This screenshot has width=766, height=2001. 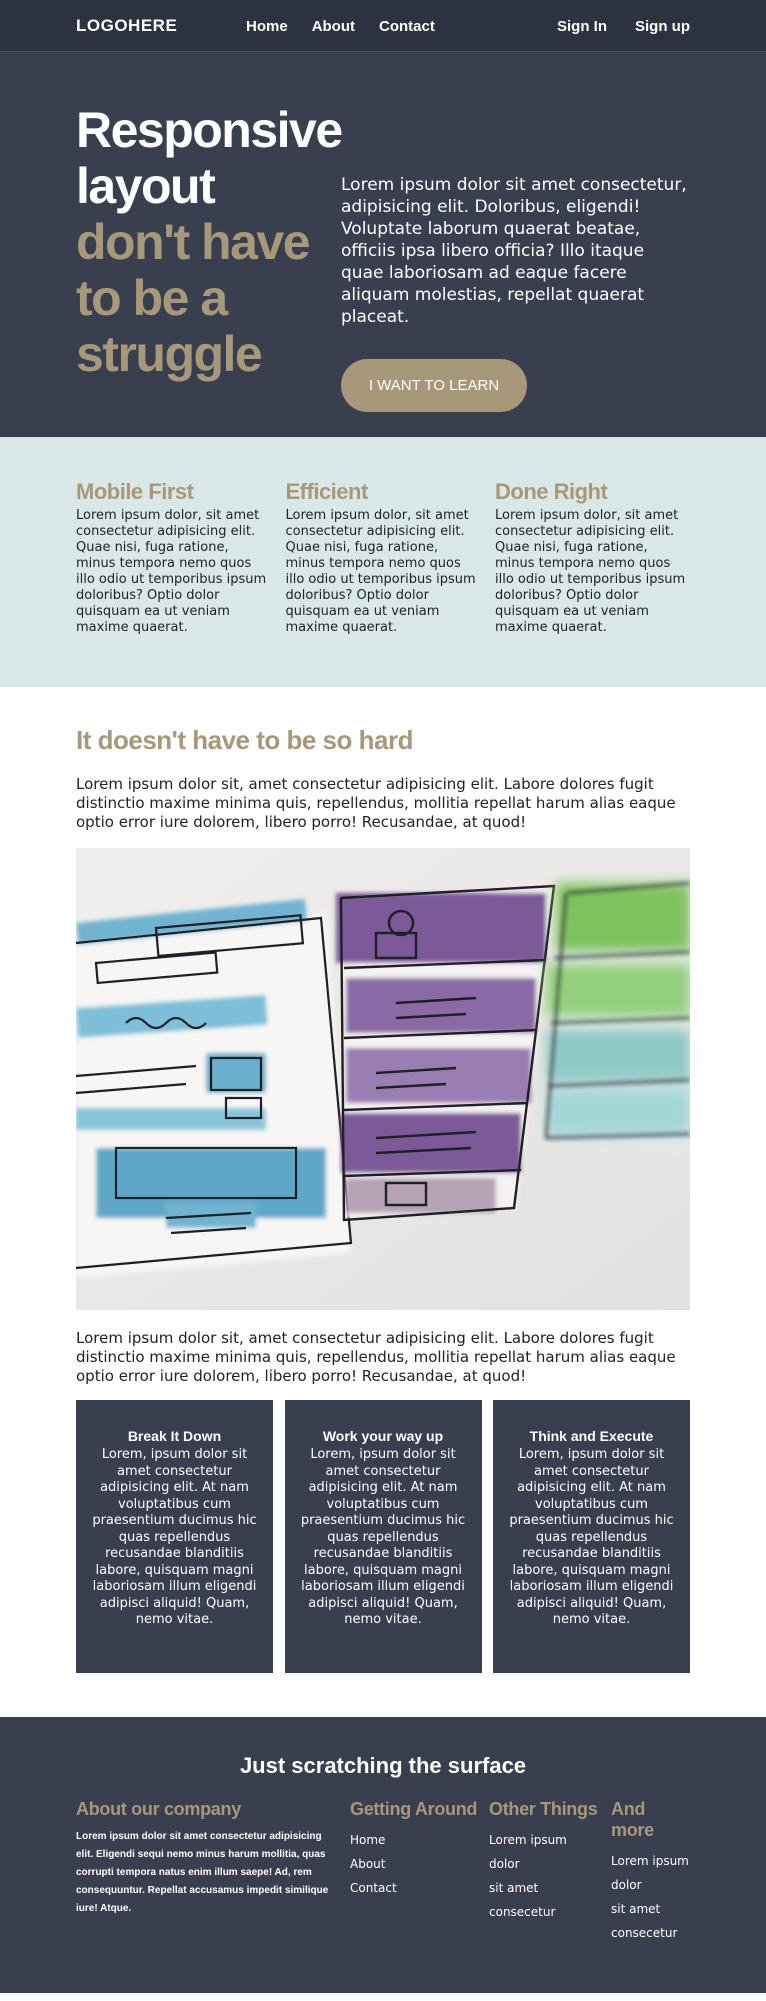 I want to click on sign-up-link: Sign up, so click(x=662, y=26).